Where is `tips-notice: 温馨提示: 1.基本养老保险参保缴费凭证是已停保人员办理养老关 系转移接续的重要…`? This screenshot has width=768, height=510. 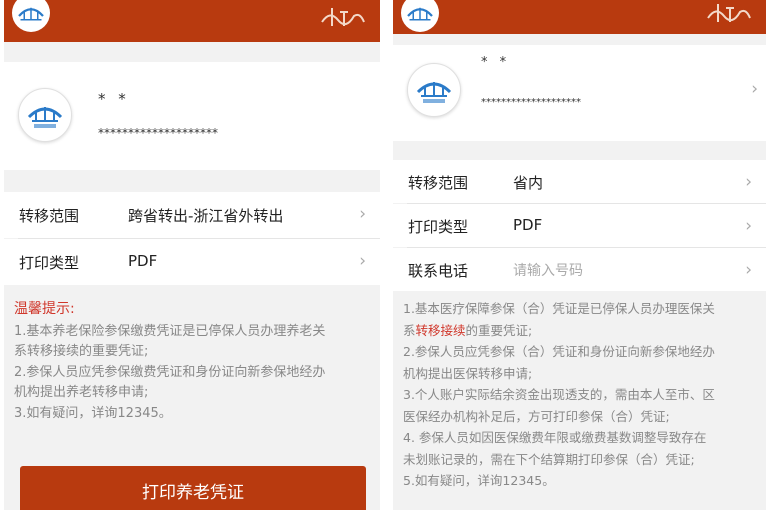
tips-notice: 温馨提示: 1.基本养老保险参保缴费凭证是已停保人员办理养老关 系转移接续的重要… is located at coordinates (197, 361).